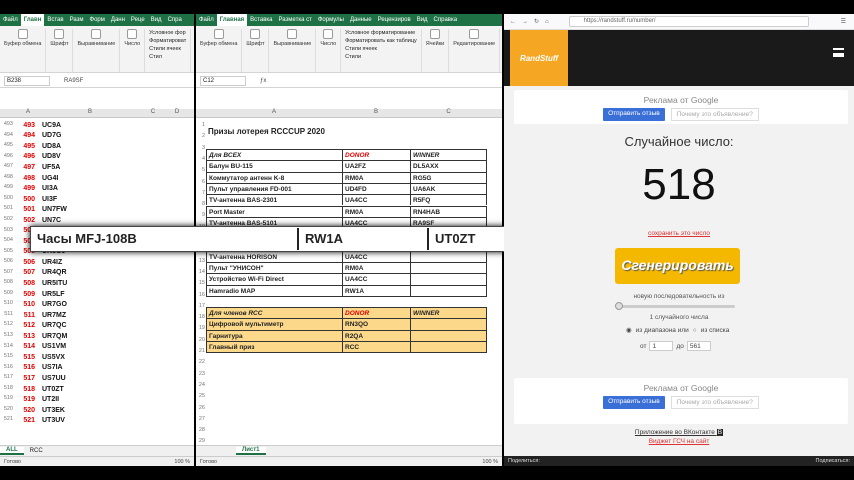 This screenshot has height=480, width=854. I want to click on forward-icon: →, so click(525, 22).